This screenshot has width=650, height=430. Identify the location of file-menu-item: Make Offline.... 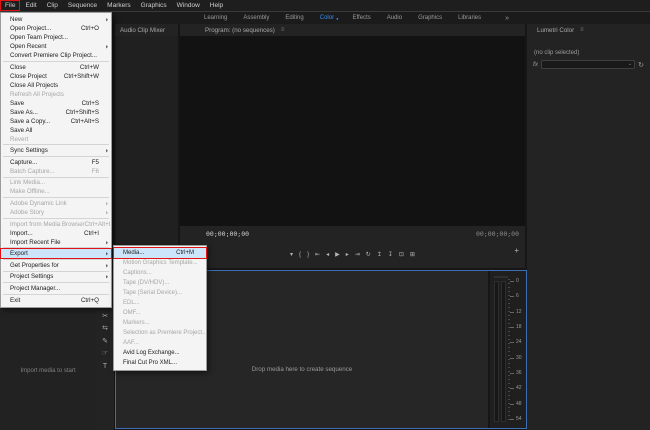
(56, 191).